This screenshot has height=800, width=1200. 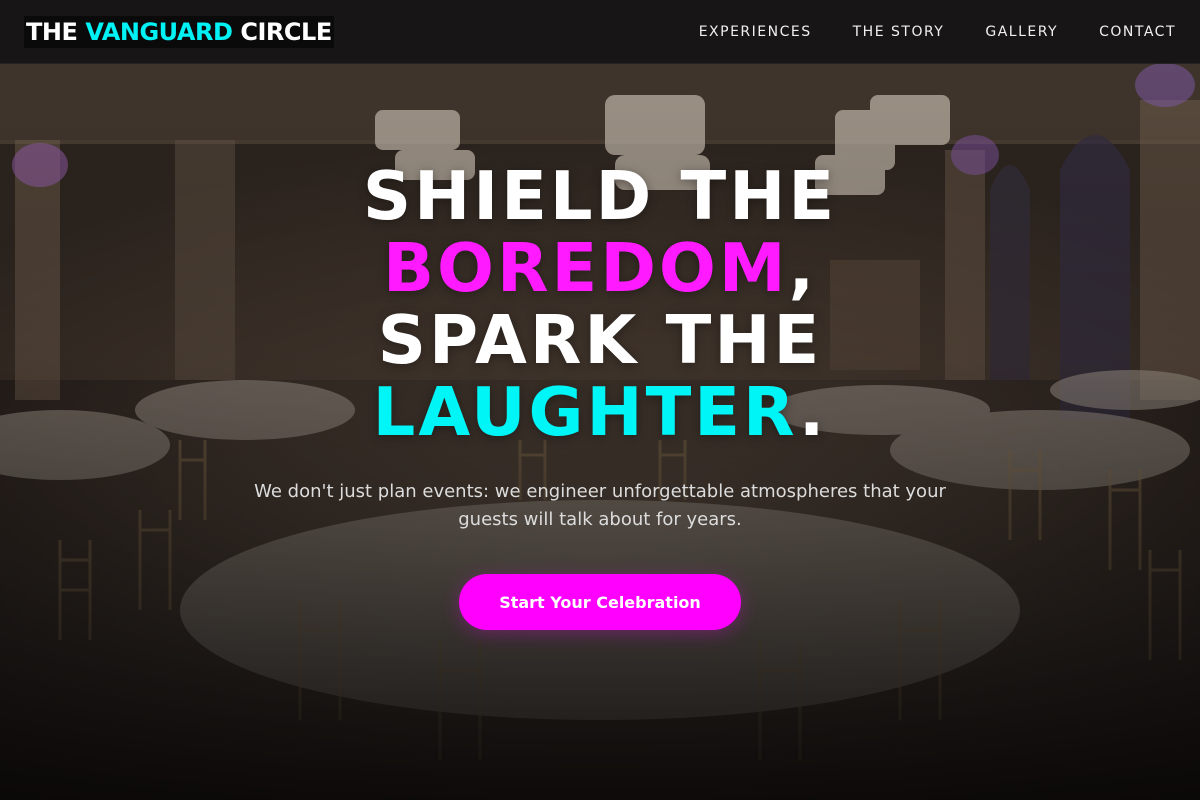 What do you see at coordinates (585, 268) in the screenshot?
I see `headline-accent-boredom: BOREDOM` at bounding box center [585, 268].